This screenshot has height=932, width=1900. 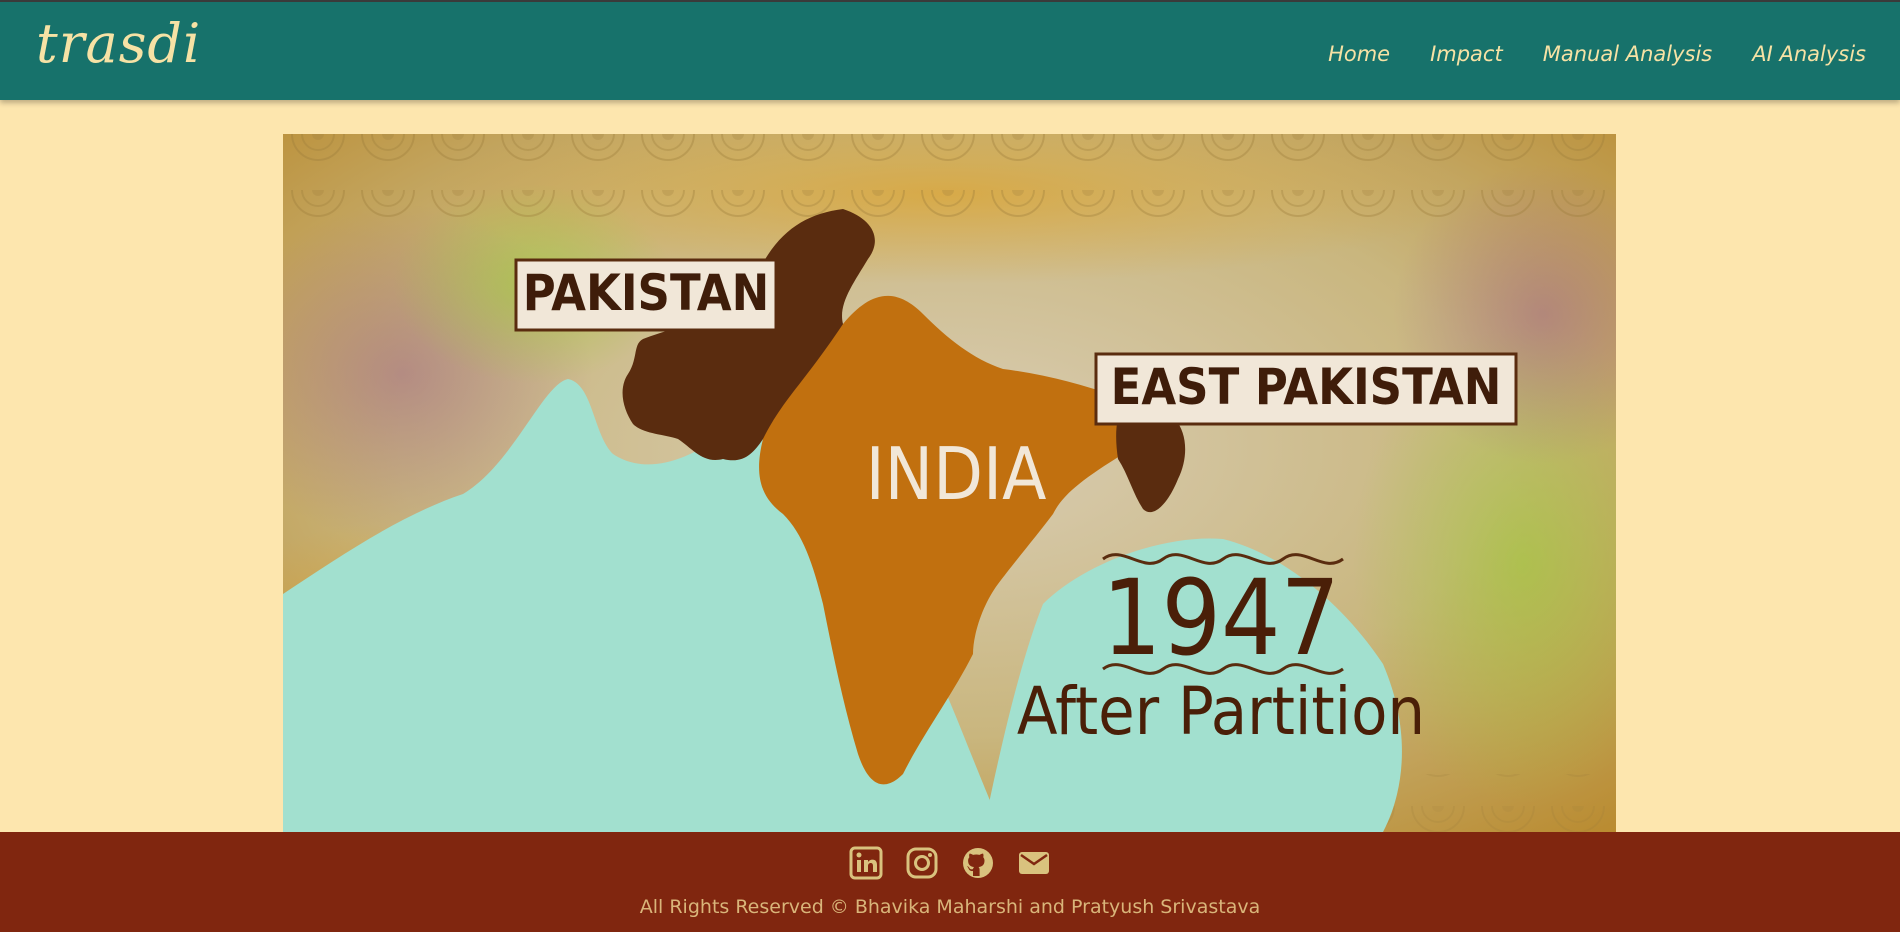 What do you see at coordinates (922, 863) in the screenshot?
I see `instagram-icon` at bounding box center [922, 863].